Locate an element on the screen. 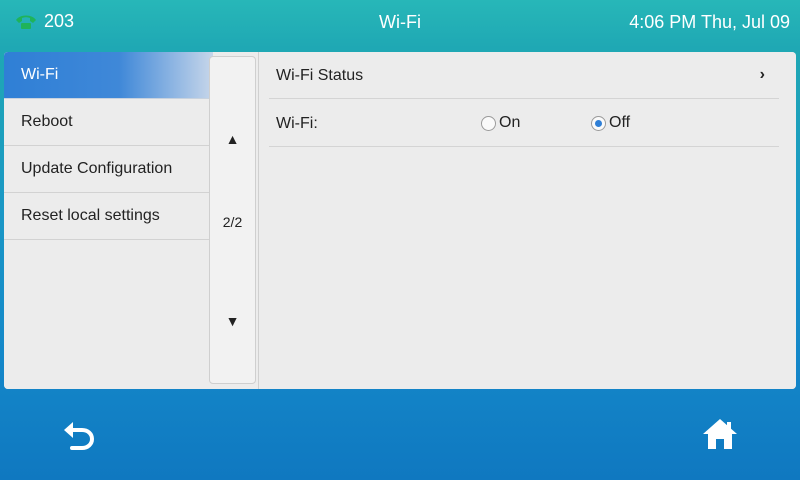  wifi-on-radio: On is located at coordinates (500, 123).